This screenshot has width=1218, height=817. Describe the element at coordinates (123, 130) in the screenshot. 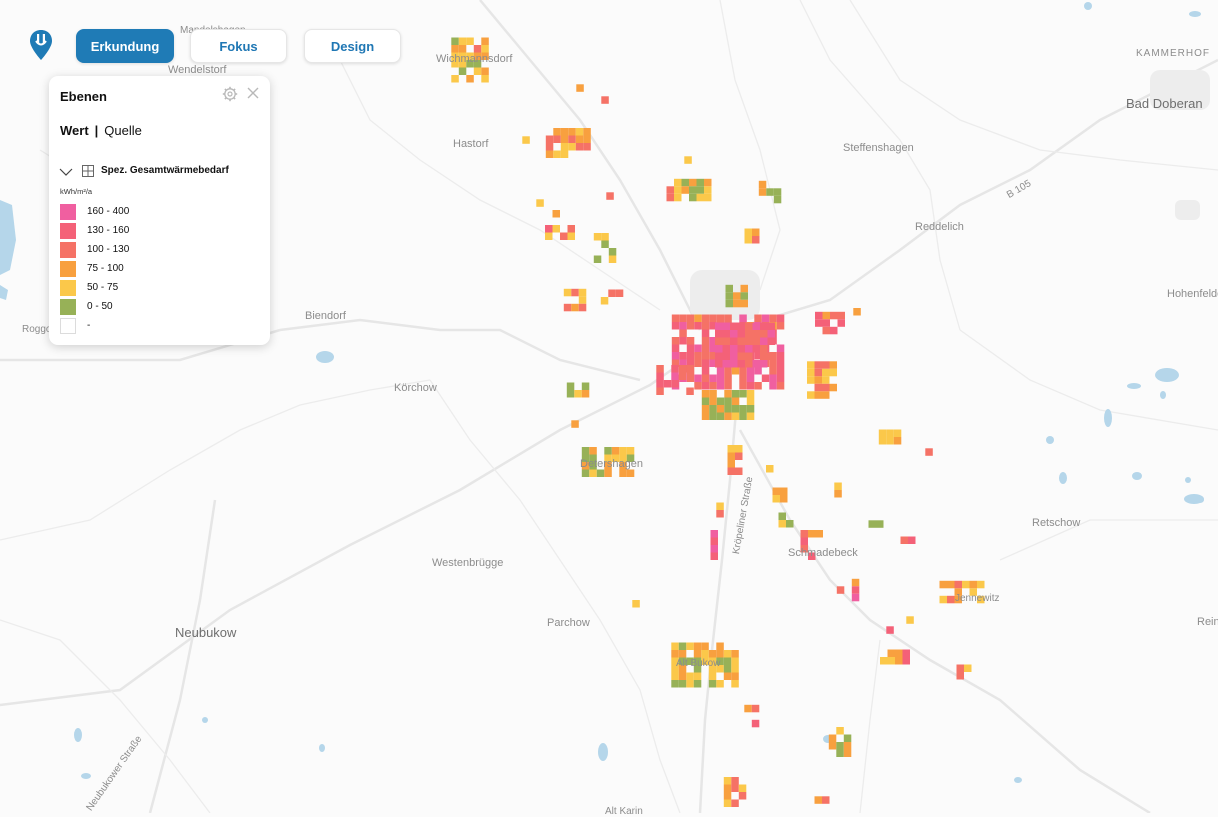

I see `tab-quelle: Quelle` at that location.